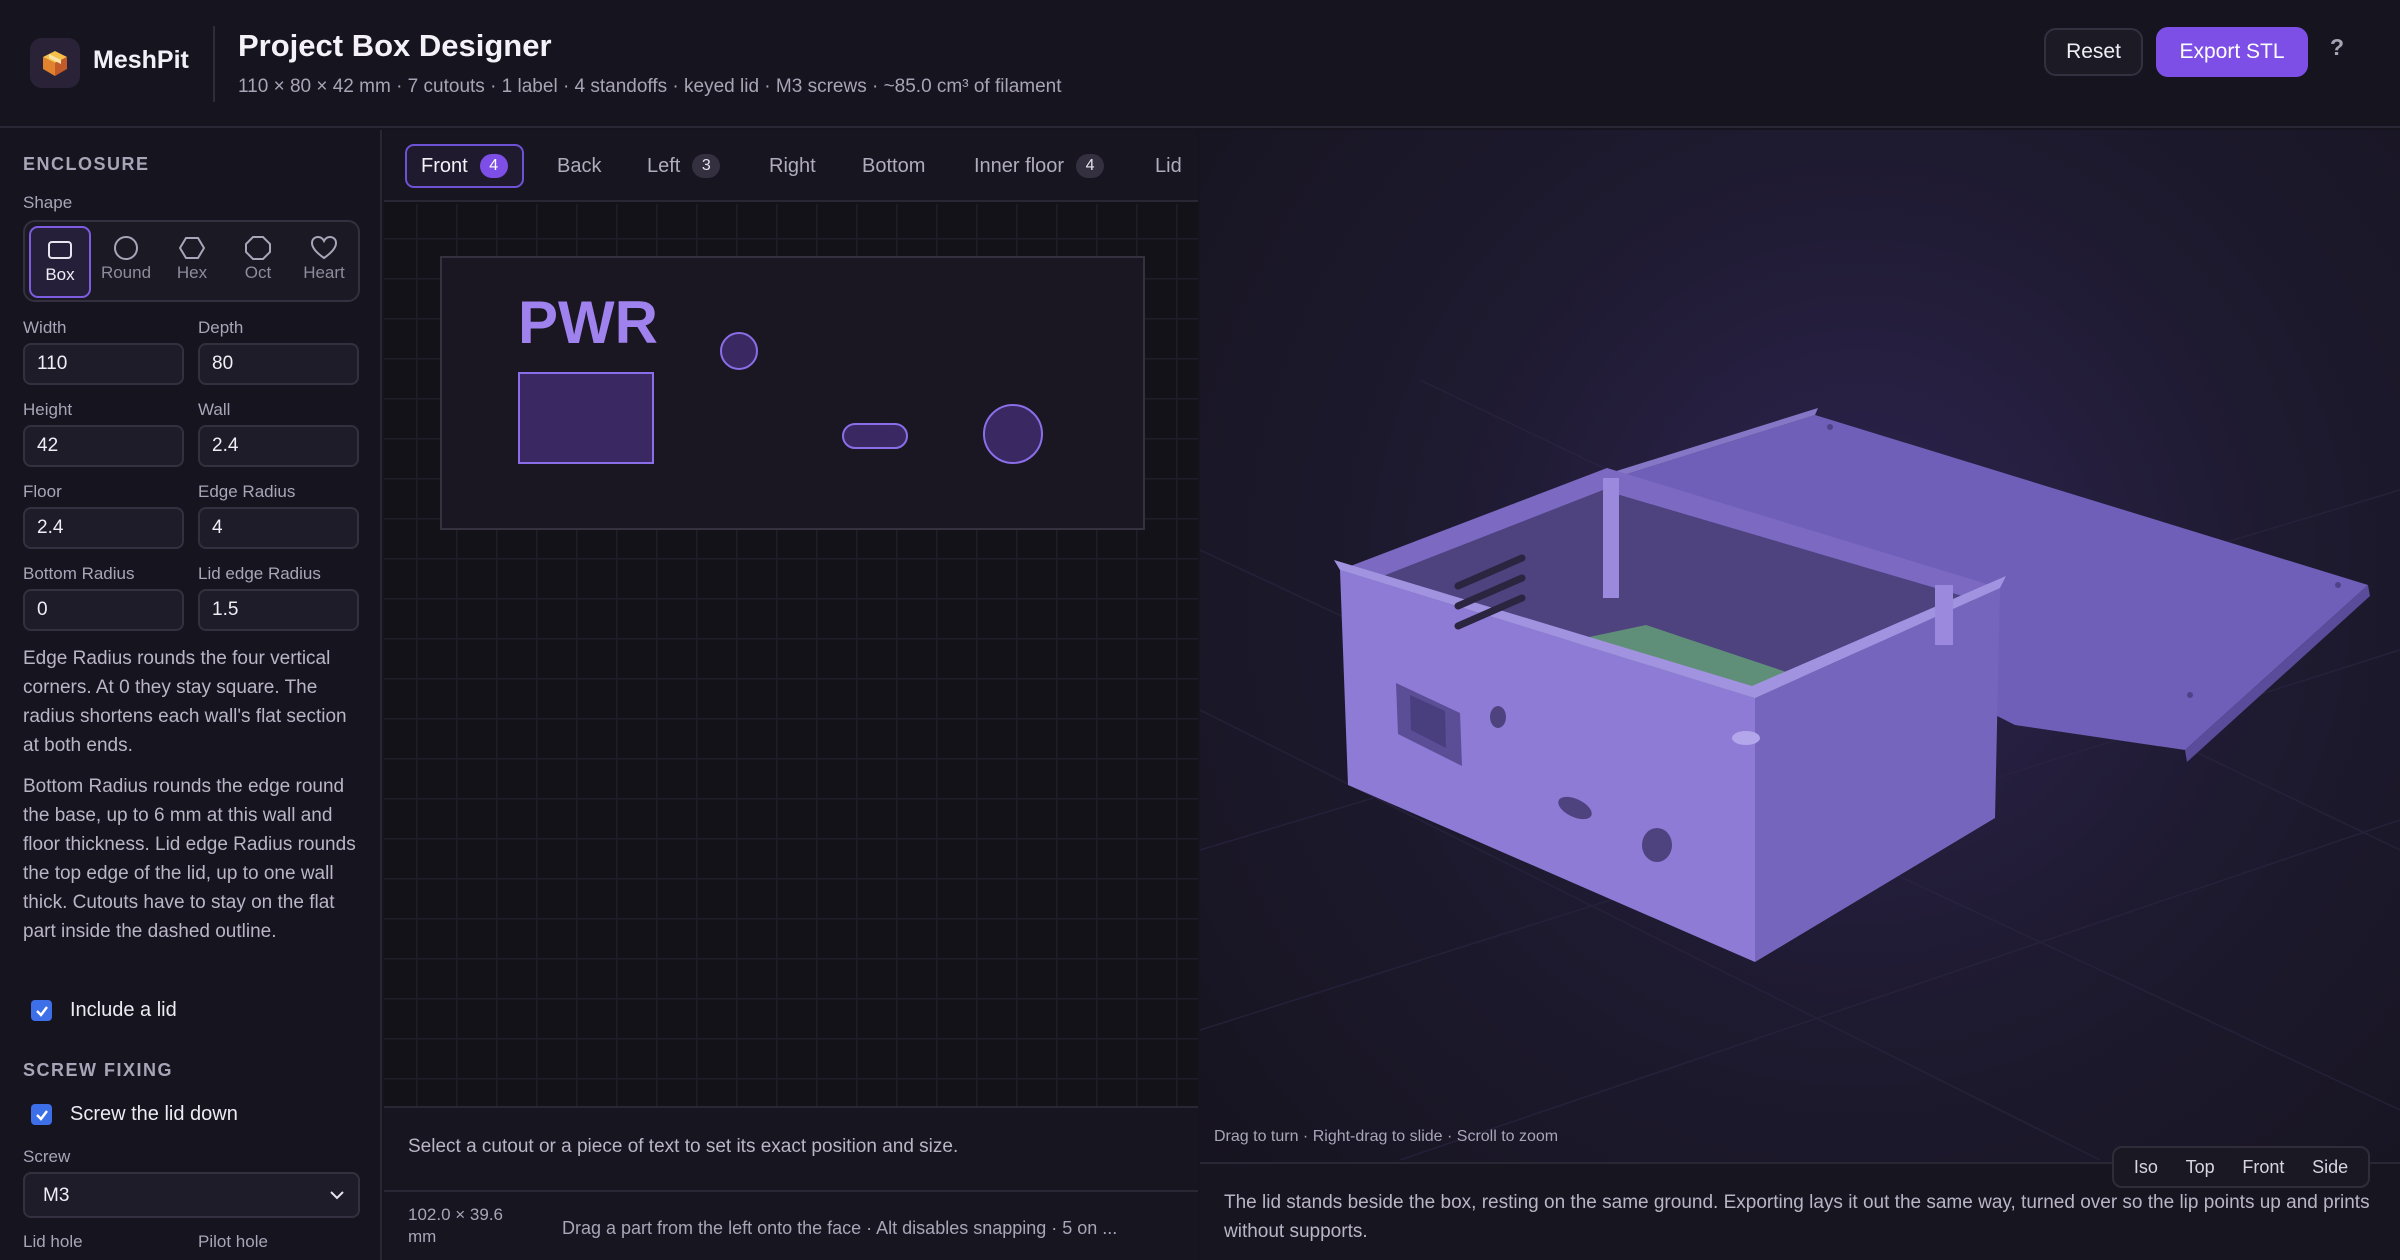  Describe the element at coordinates (278, 364) in the screenshot. I see `depth-input` at that location.